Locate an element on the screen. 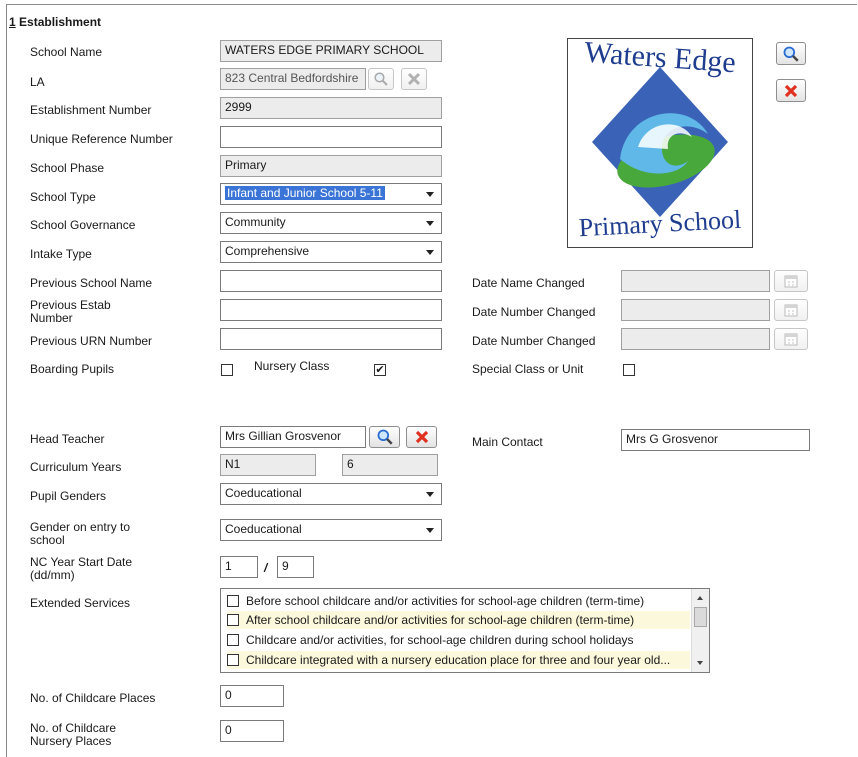 This screenshot has width=858, height=757. boarding-label: Boarding Pupils is located at coordinates (72, 369).